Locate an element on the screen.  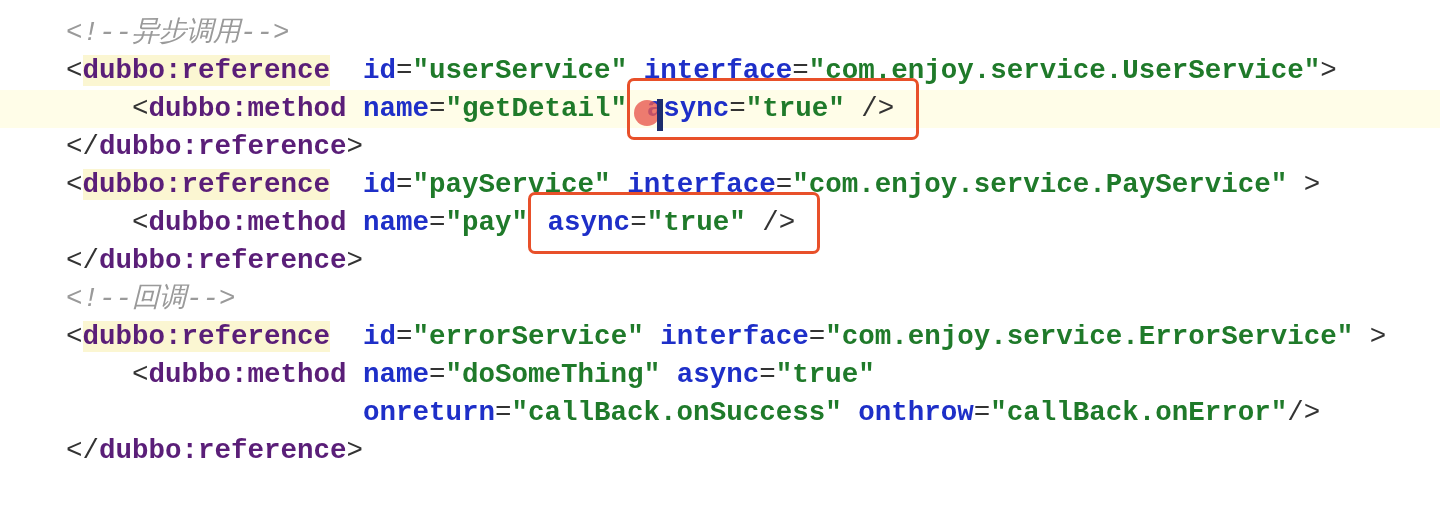
code-text: onreturn="callBack.onSuccess" onthrow="callBack.onError"/> is located at coordinates (841, 413).